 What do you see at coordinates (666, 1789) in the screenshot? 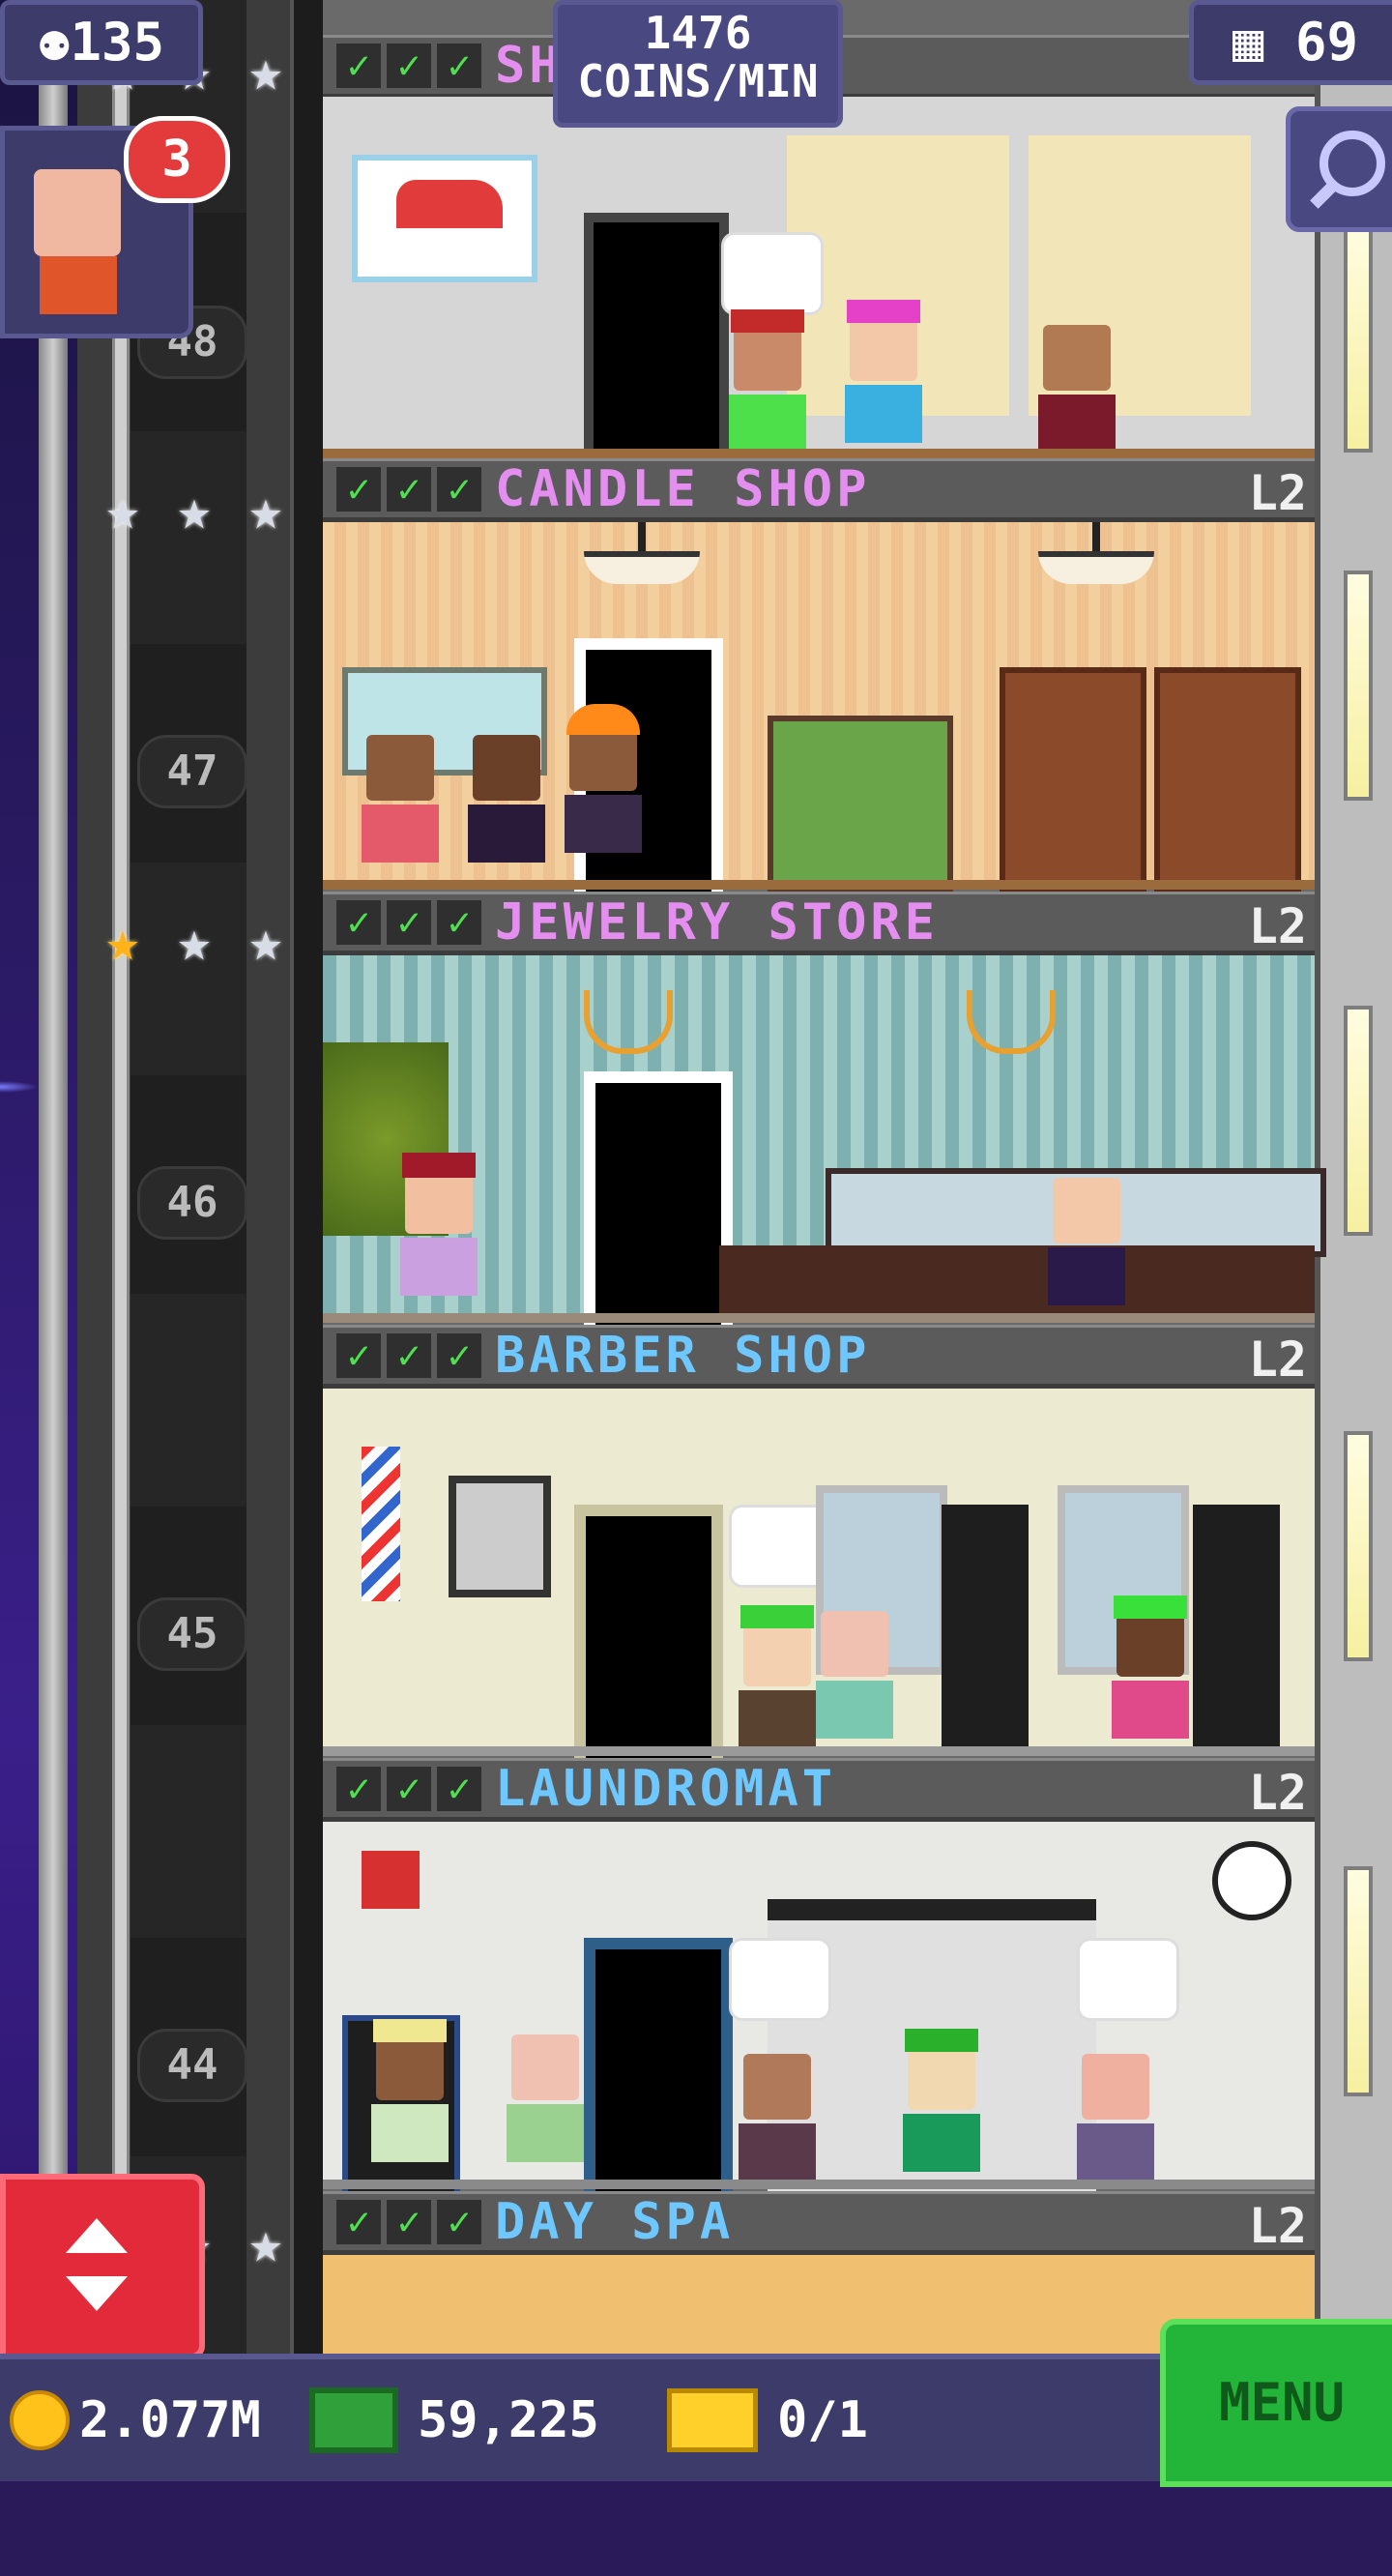
I see `floor-name: LAUNDROMAT` at bounding box center [666, 1789].